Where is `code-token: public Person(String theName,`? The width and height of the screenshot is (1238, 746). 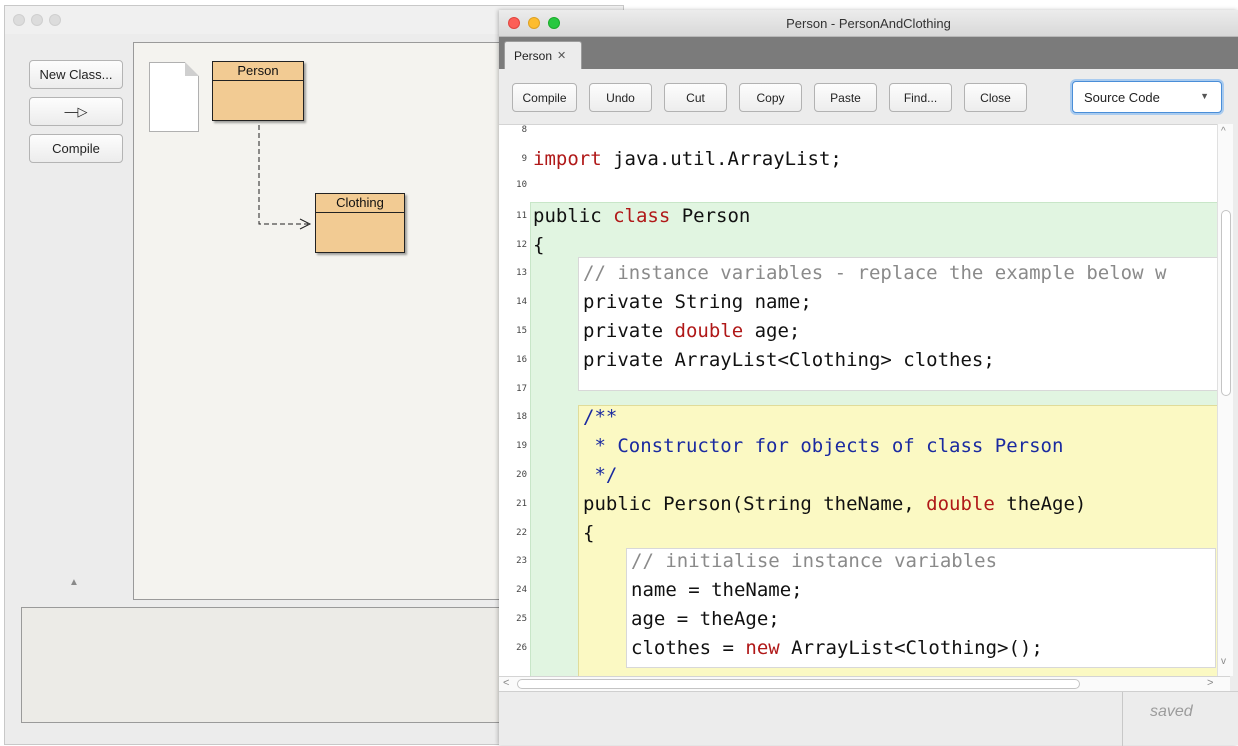
code-token: public Person(String theName, is located at coordinates (755, 504).